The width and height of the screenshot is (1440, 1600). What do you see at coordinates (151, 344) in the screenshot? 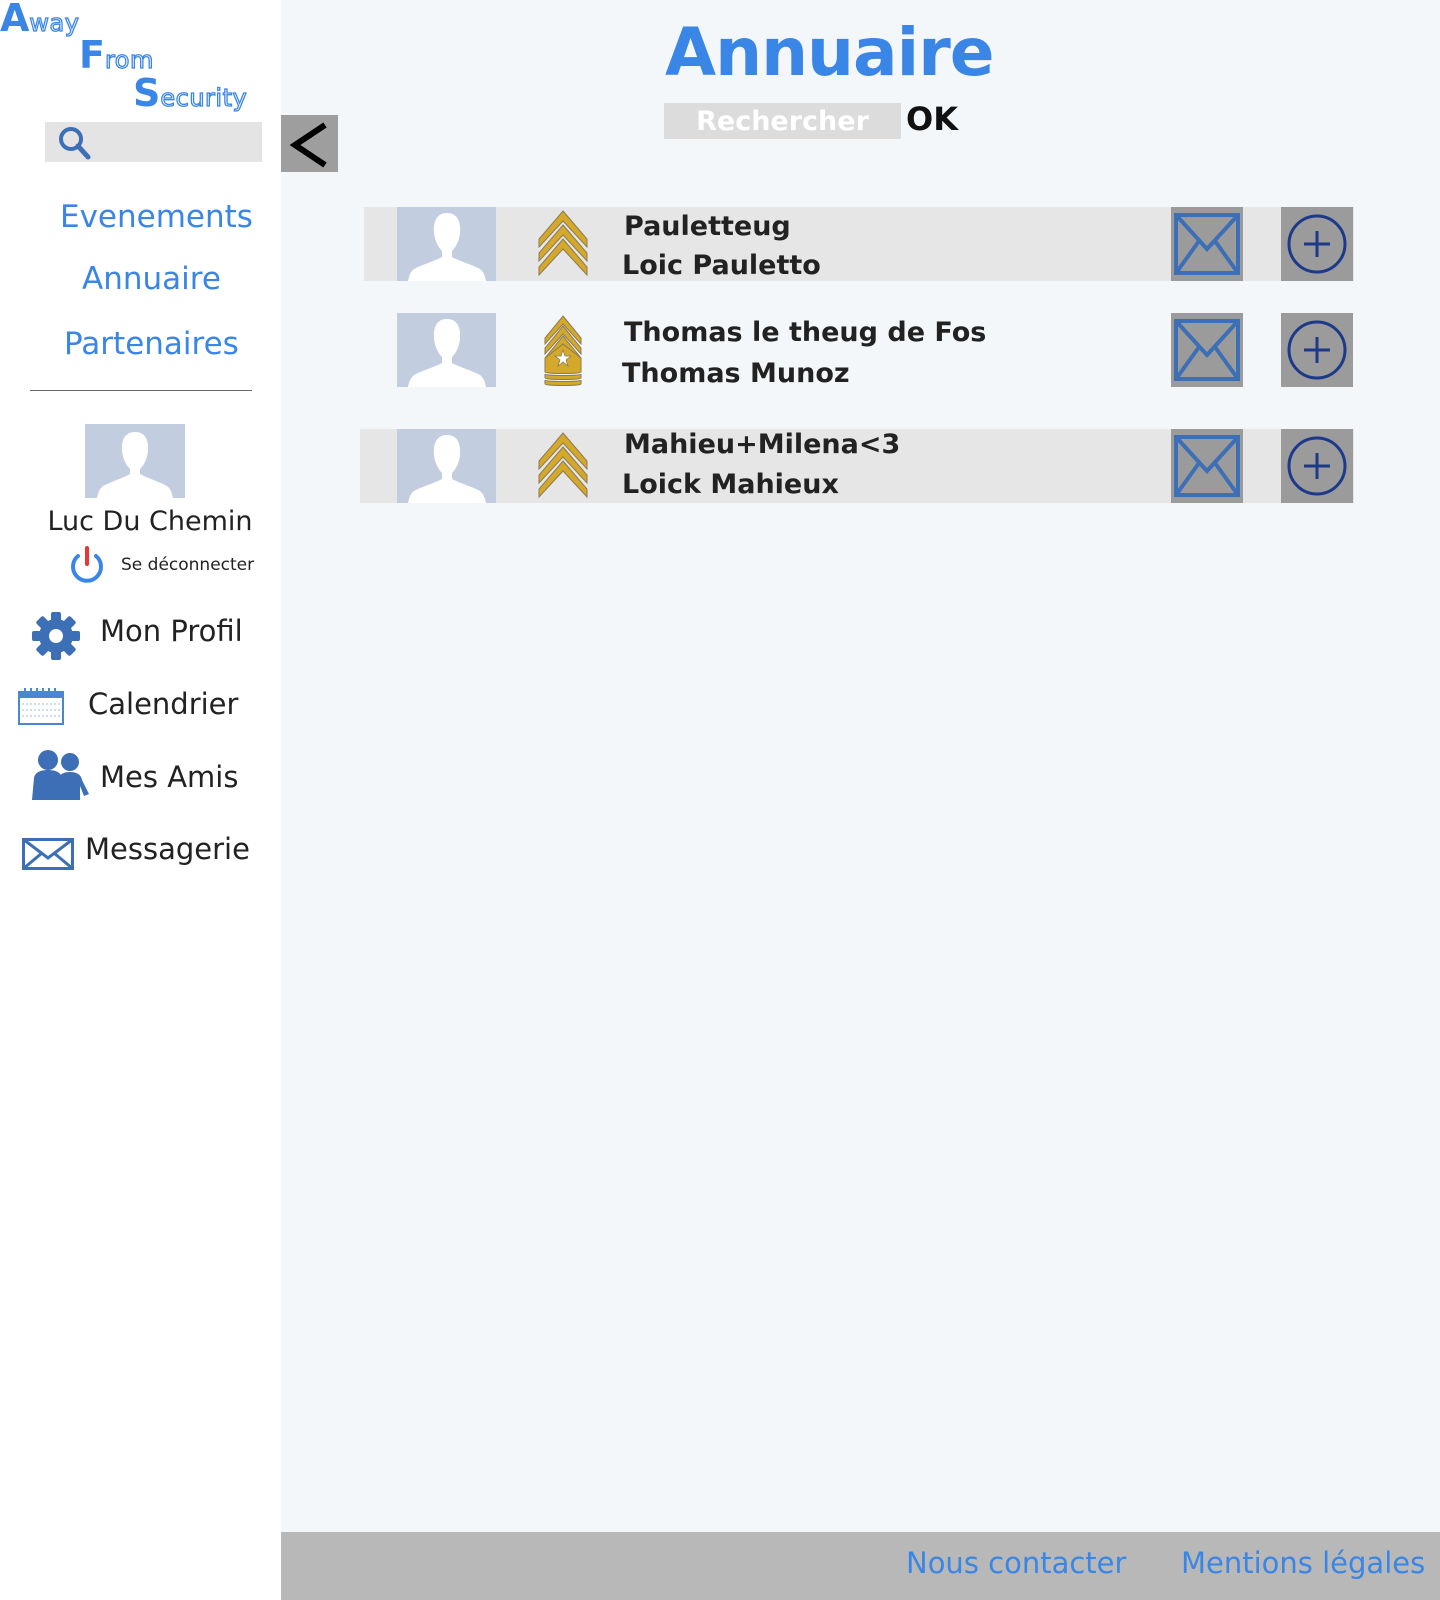
I see `nav-partenaires: Partenaires` at bounding box center [151, 344].